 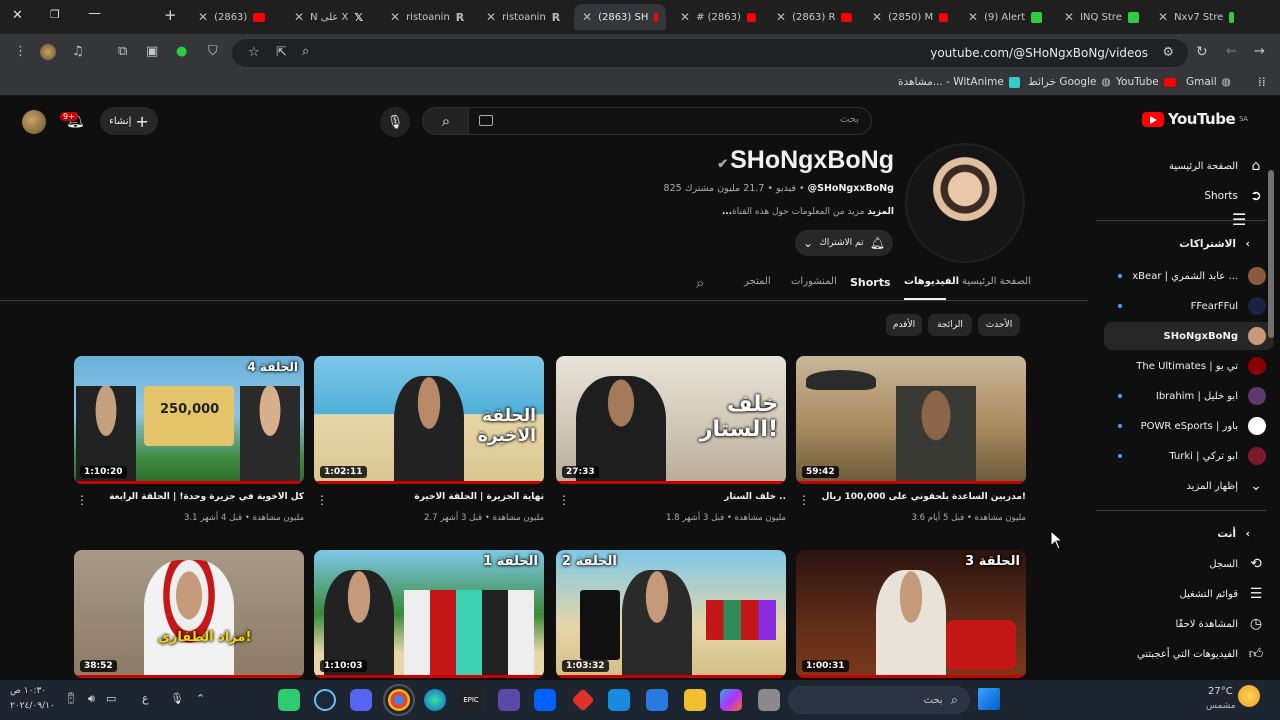 I want to click on share-icon: ⇱, so click(x=281, y=52).